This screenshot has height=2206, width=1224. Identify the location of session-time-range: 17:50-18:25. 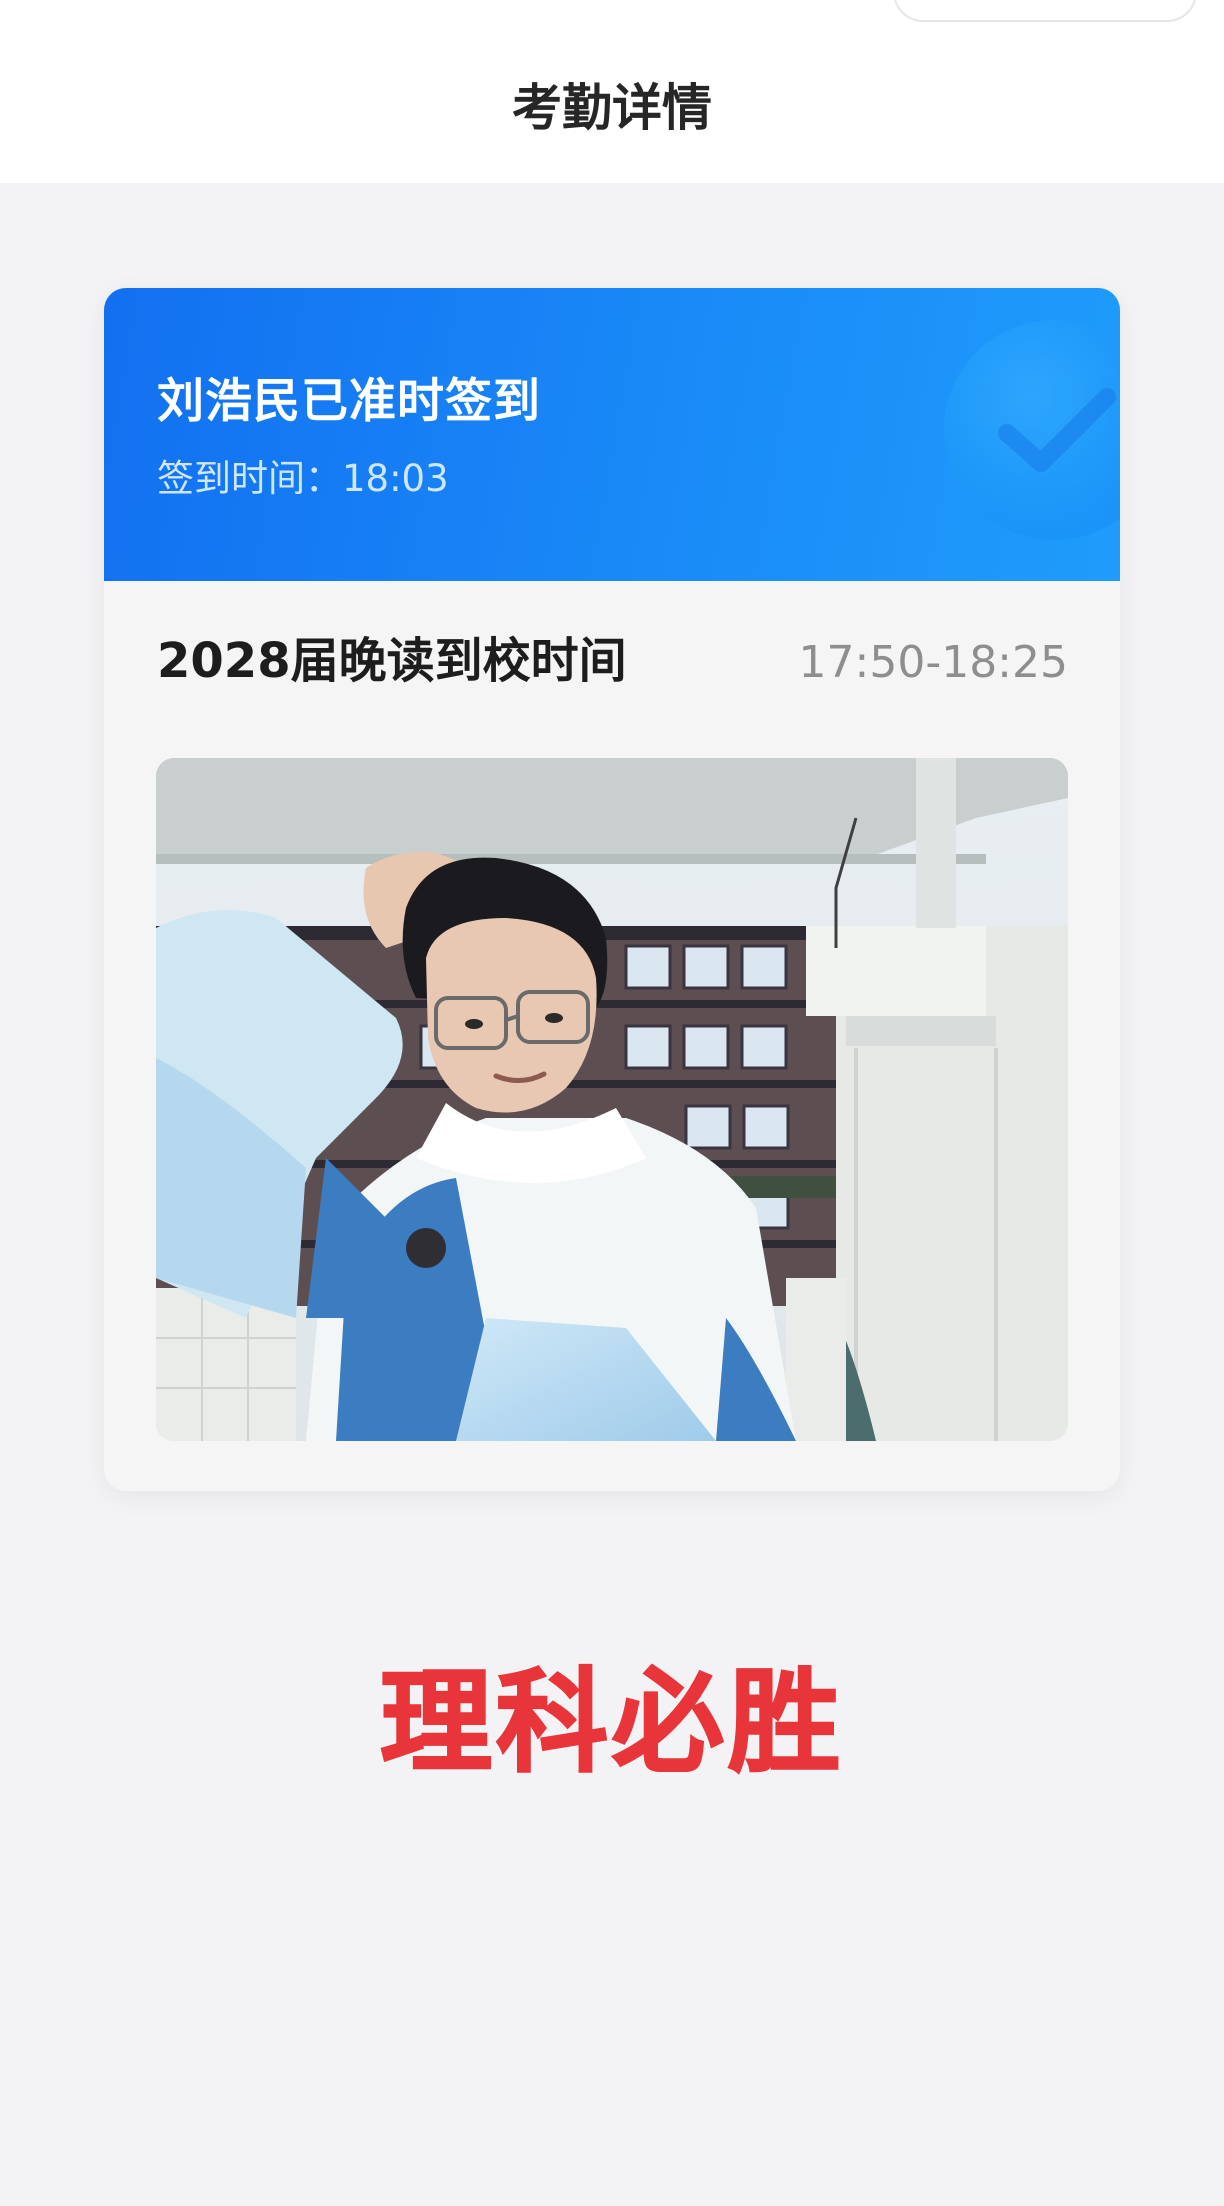
(933, 662).